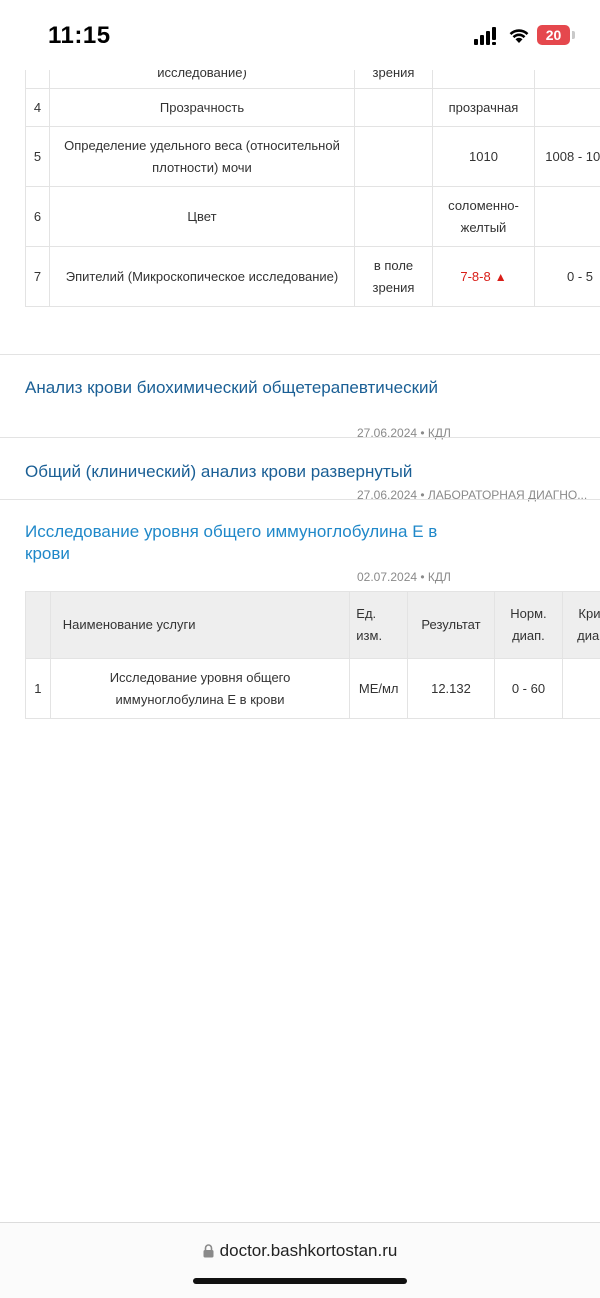 The width and height of the screenshot is (600, 1298). What do you see at coordinates (38, 217) in the screenshot?
I see `row-number: 6` at bounding box center [38, 217].